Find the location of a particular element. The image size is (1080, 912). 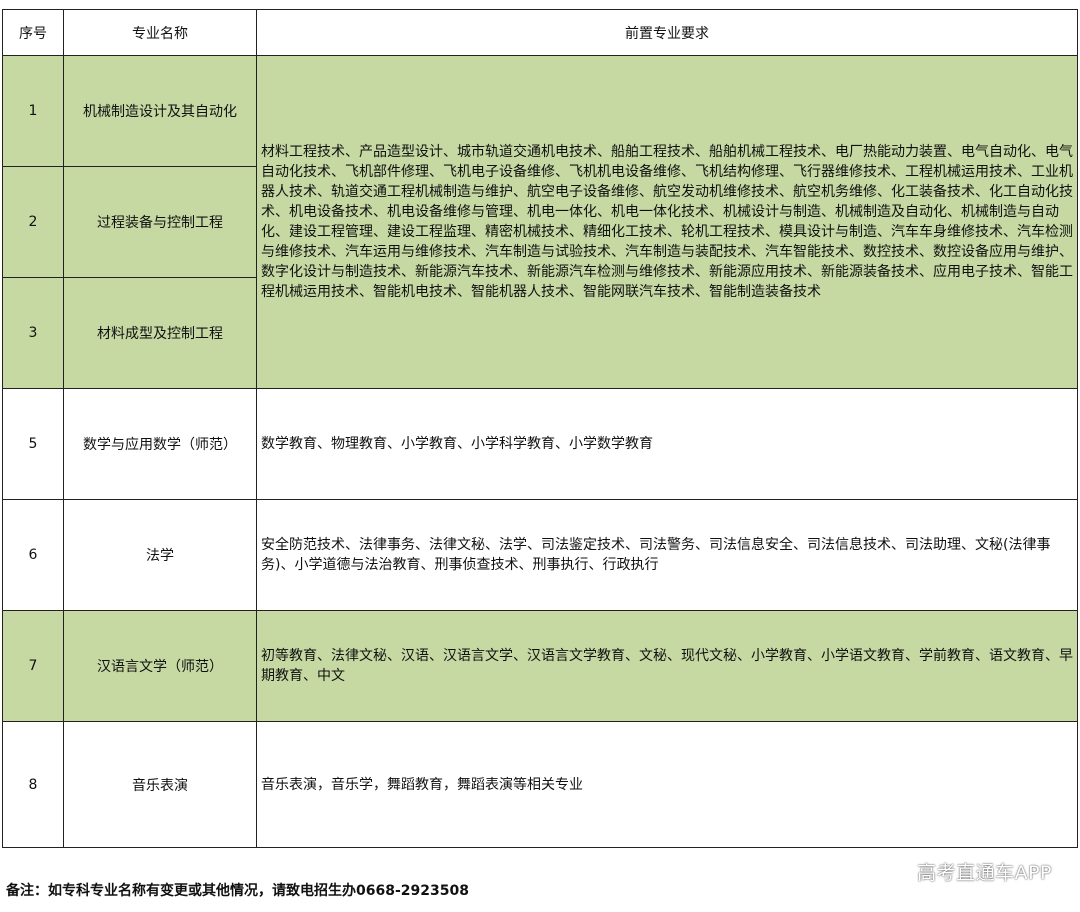

header-requirement: 前置专业要求 is located at coordinates (667, 32).